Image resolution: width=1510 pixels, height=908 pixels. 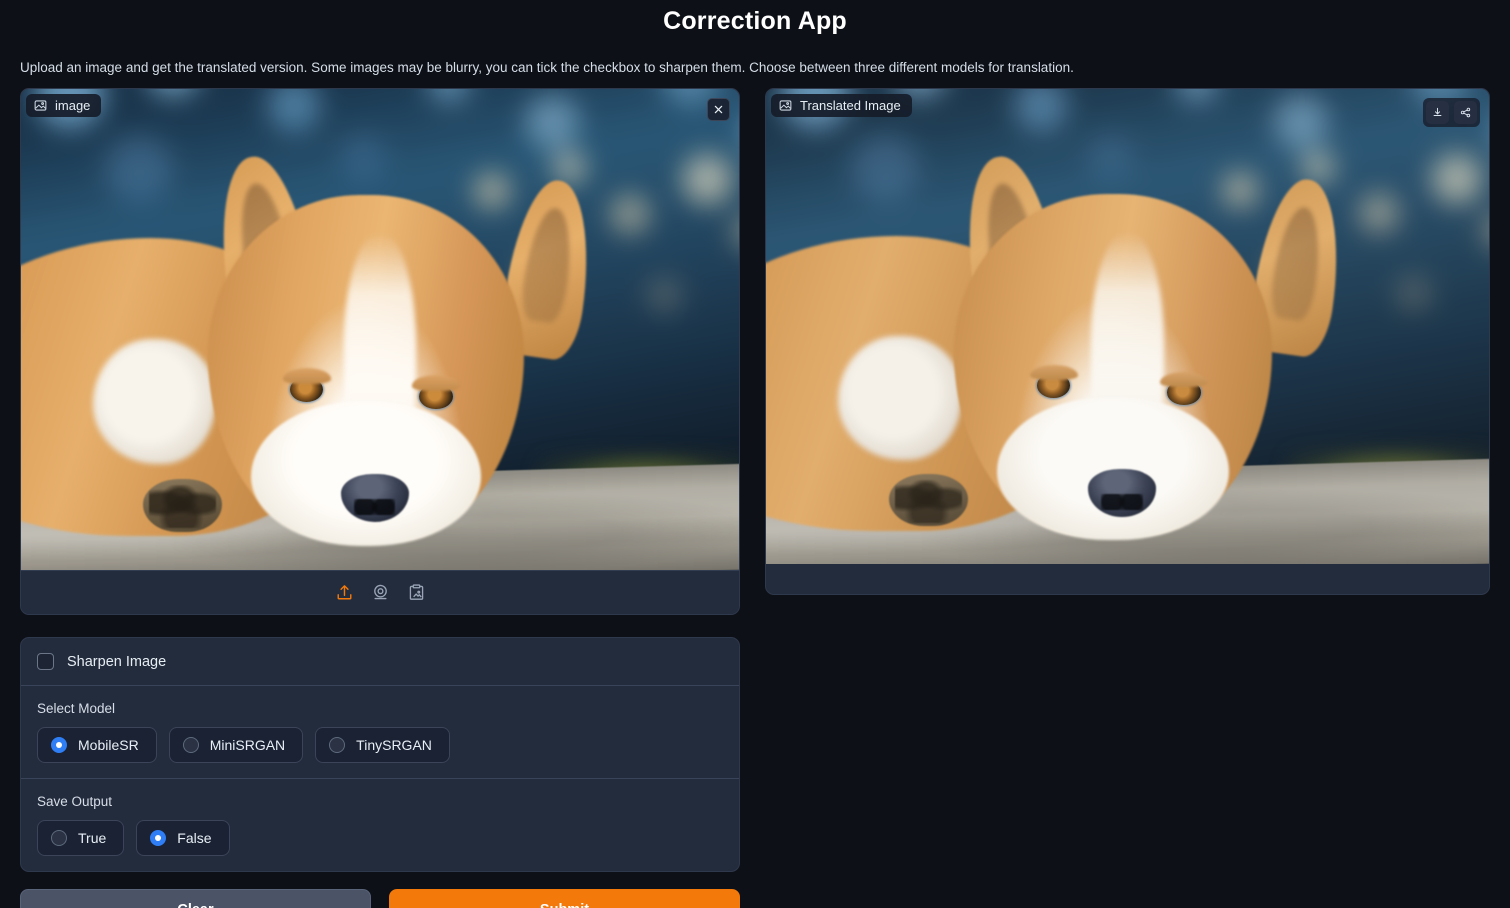 What do you see at coordinates (117, 661) in the screenshot?
I see `sharpen-label: Sharpen Image` at bounding box center [117, 661].